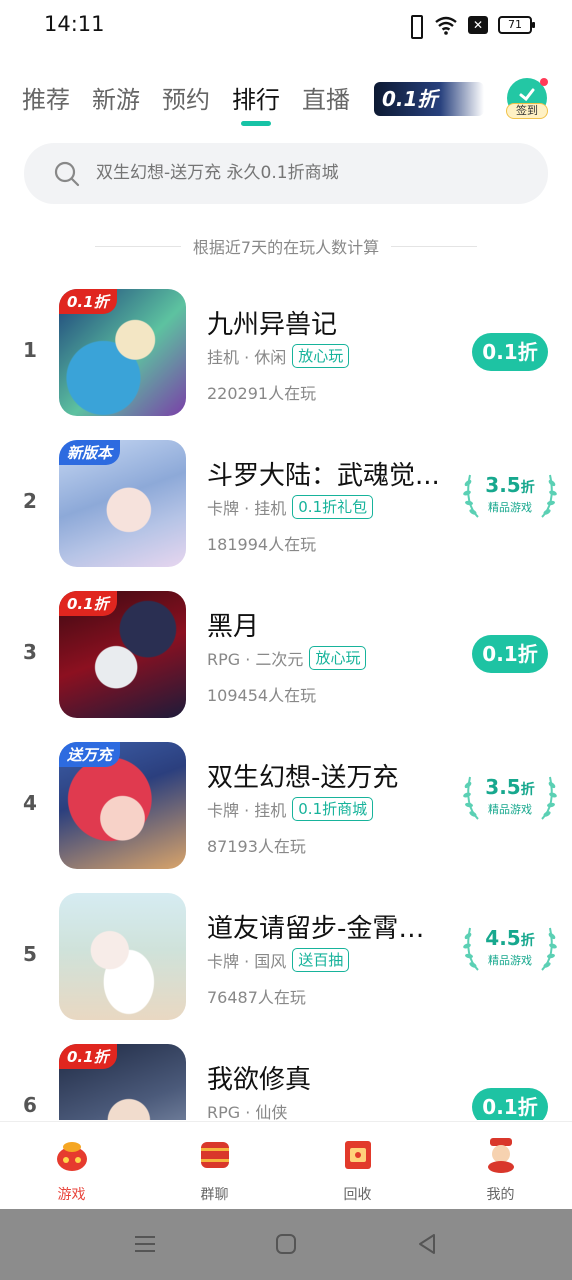 The width and height of the screenshot is (572, 1280). I want to click on signin-button: 签到, so click(527, 100).